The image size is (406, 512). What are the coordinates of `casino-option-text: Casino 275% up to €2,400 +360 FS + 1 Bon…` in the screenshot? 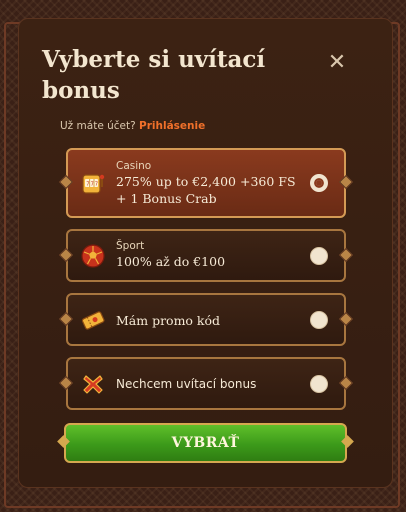 It's located at (206, 183).